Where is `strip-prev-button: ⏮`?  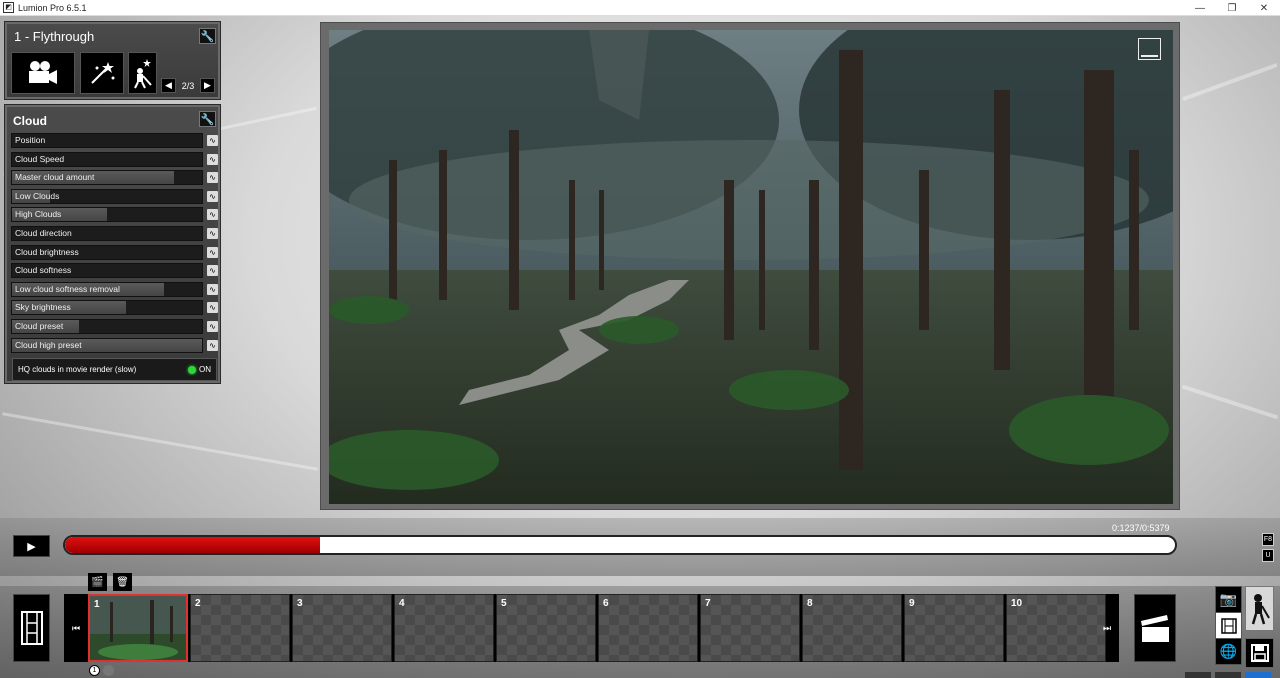 strip-prev-button: ⏮ is located at coordinates (76, 628).